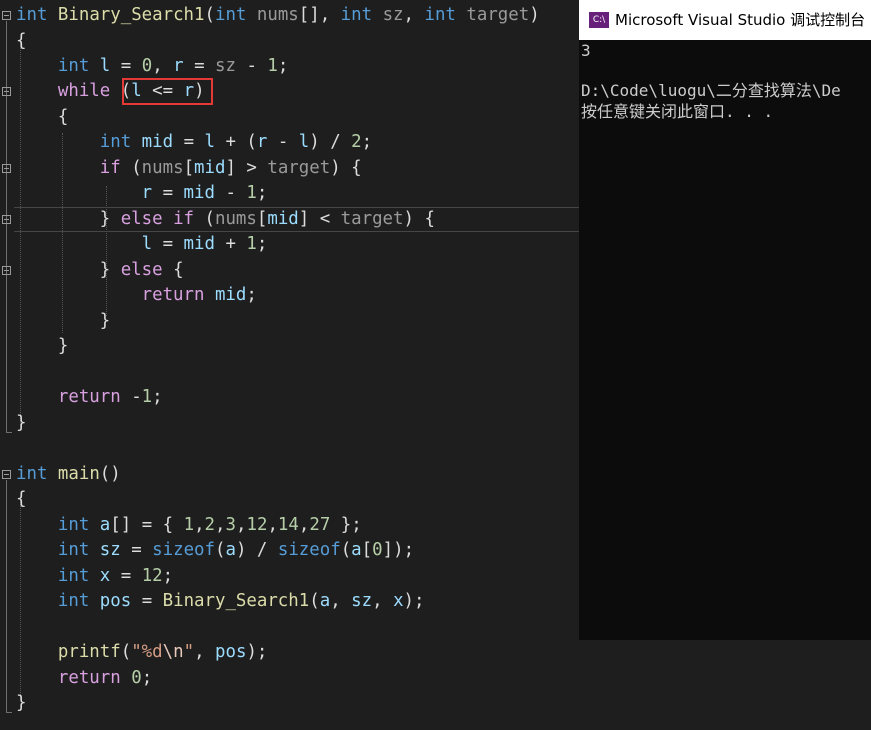 This screenshot has width=871, height=730. What do you see at coordinates (147, 525) in the screenshot?
I see `code-text: [] = {` at bounding box center [147, 525].